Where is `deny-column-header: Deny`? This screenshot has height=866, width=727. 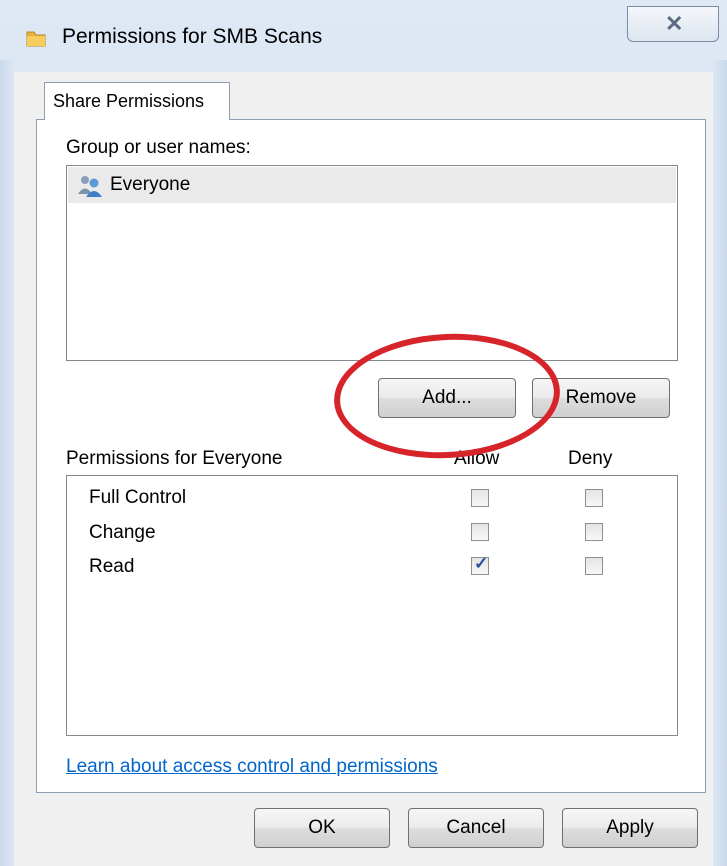 deny-column-header: Deny is located at coordinates (590, 458).